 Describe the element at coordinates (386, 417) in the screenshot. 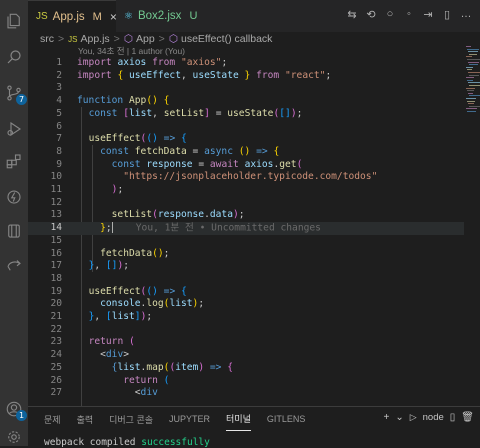

I see `new-terminal-icon: +` at that location.